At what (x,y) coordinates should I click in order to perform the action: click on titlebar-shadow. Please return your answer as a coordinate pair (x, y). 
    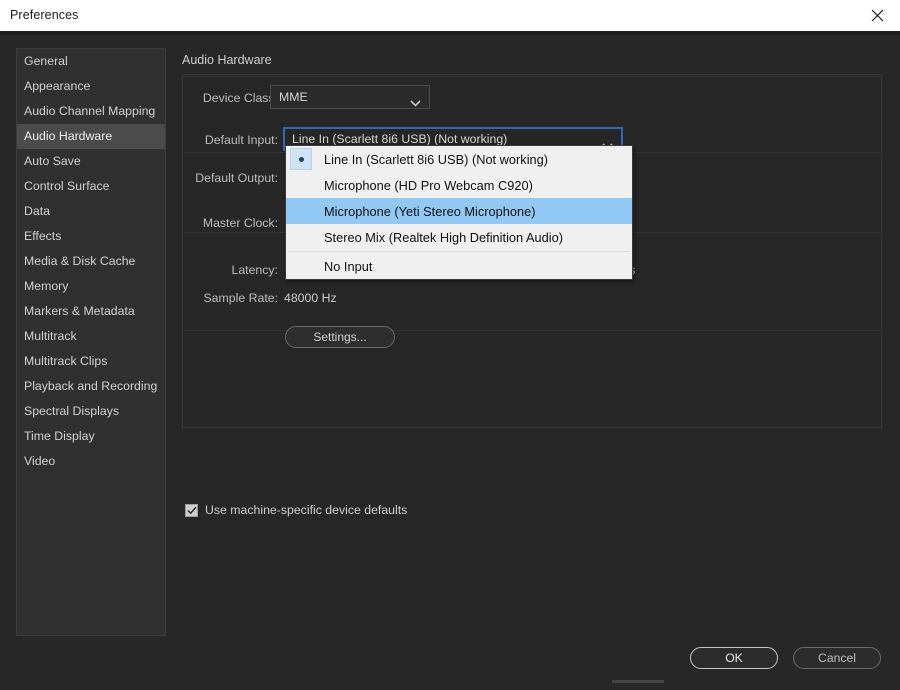
    Looking at the image, I should click on (450, 33).